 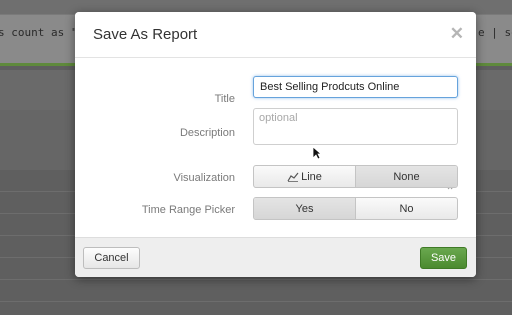 What do you see at coordinates (256, 291) in the screenshot?
I see `background-table-row` at bounding box center [256, 291].